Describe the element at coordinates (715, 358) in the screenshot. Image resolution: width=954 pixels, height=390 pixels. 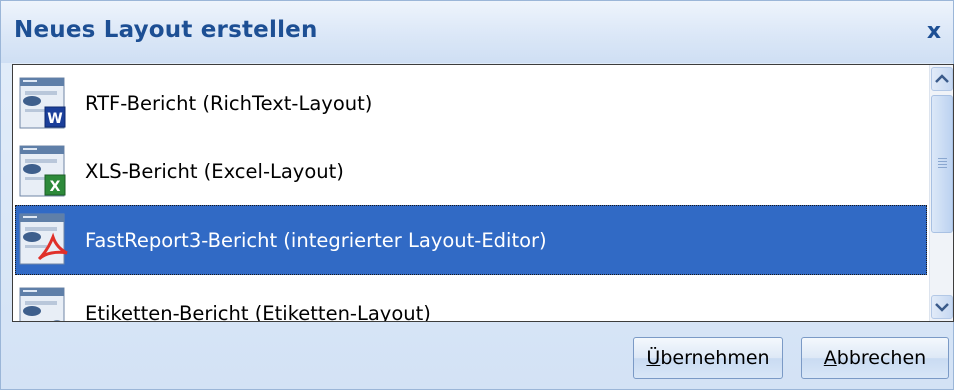
I see `apply-label: bernehmen` at that location.